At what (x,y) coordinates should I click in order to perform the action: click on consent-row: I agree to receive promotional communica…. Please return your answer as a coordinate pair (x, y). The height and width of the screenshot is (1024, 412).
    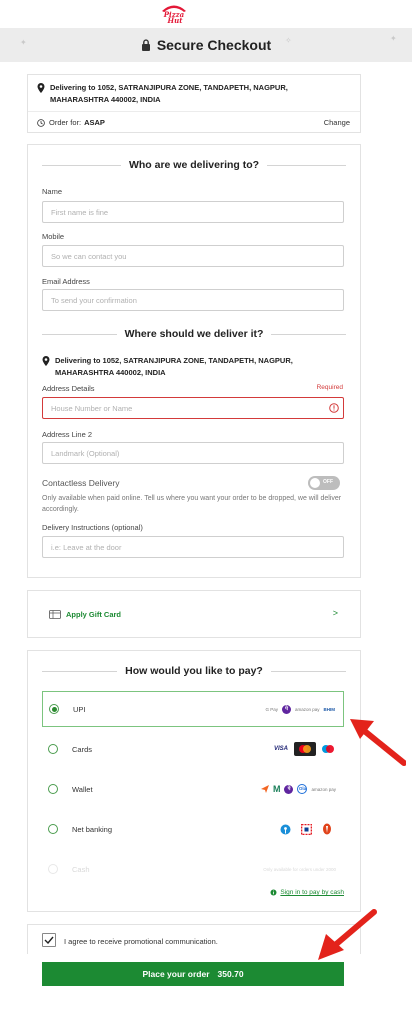
    Looking at the image, I should click on (194, 939).